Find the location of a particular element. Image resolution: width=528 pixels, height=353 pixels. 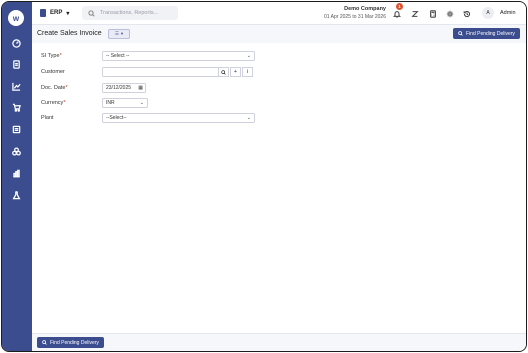

calendar-icon: ▦ is located at coordinates (140, 88).